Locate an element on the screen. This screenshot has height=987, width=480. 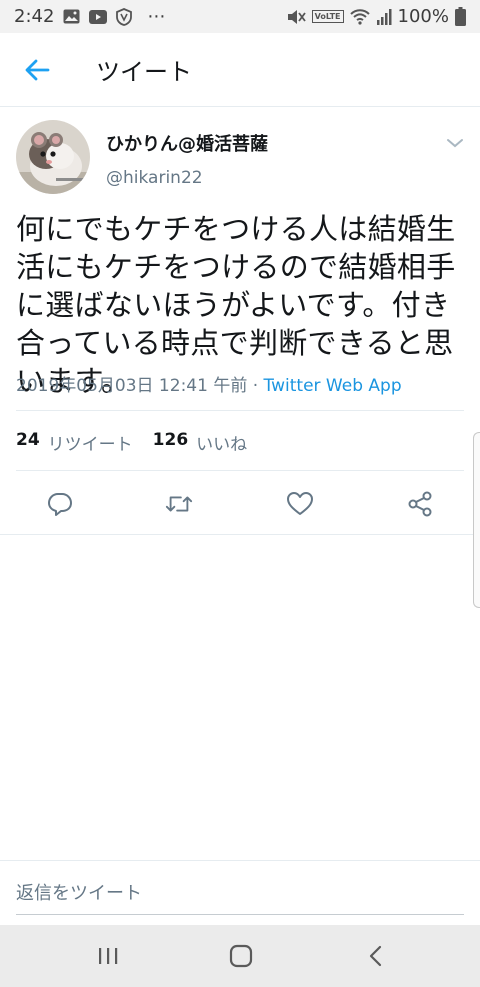
like-button is located at coordinates (300, 504).